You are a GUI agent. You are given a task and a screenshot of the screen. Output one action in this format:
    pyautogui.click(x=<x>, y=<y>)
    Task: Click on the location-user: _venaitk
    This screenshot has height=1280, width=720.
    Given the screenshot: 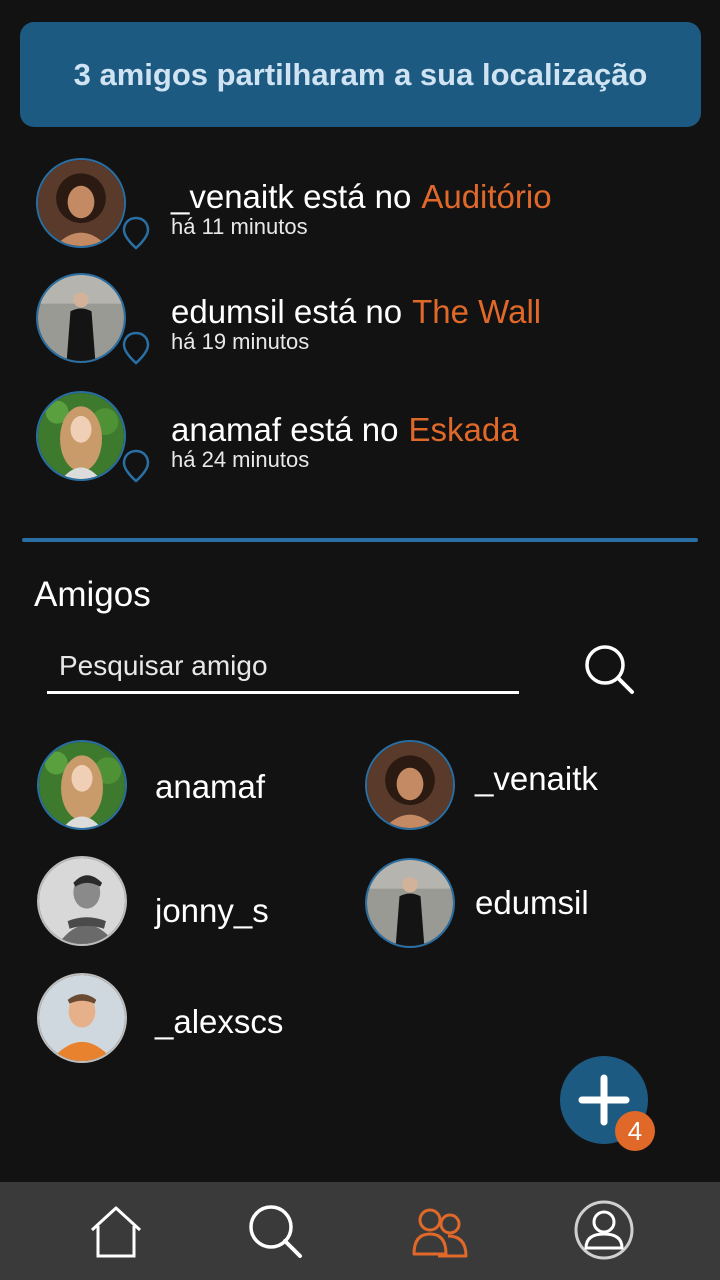 What is the action you would take?
    pyautogui.click(x=232, y=196)
    